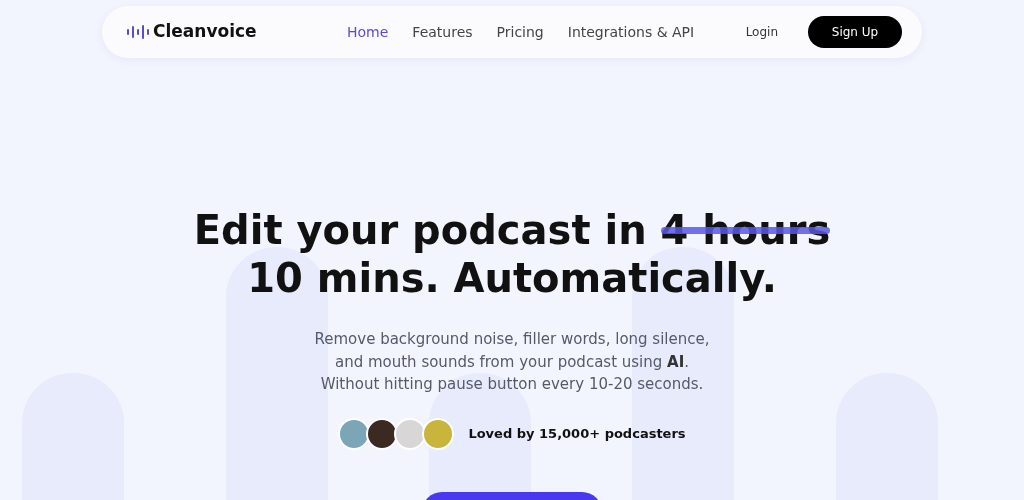 This screenshot has height=500, width=1024. What do you see at coordinates (577, 433) in the screenshot?
I see `social-proof-text: Loved by 15,000+ podcasters` at bounding box center [577, 433].